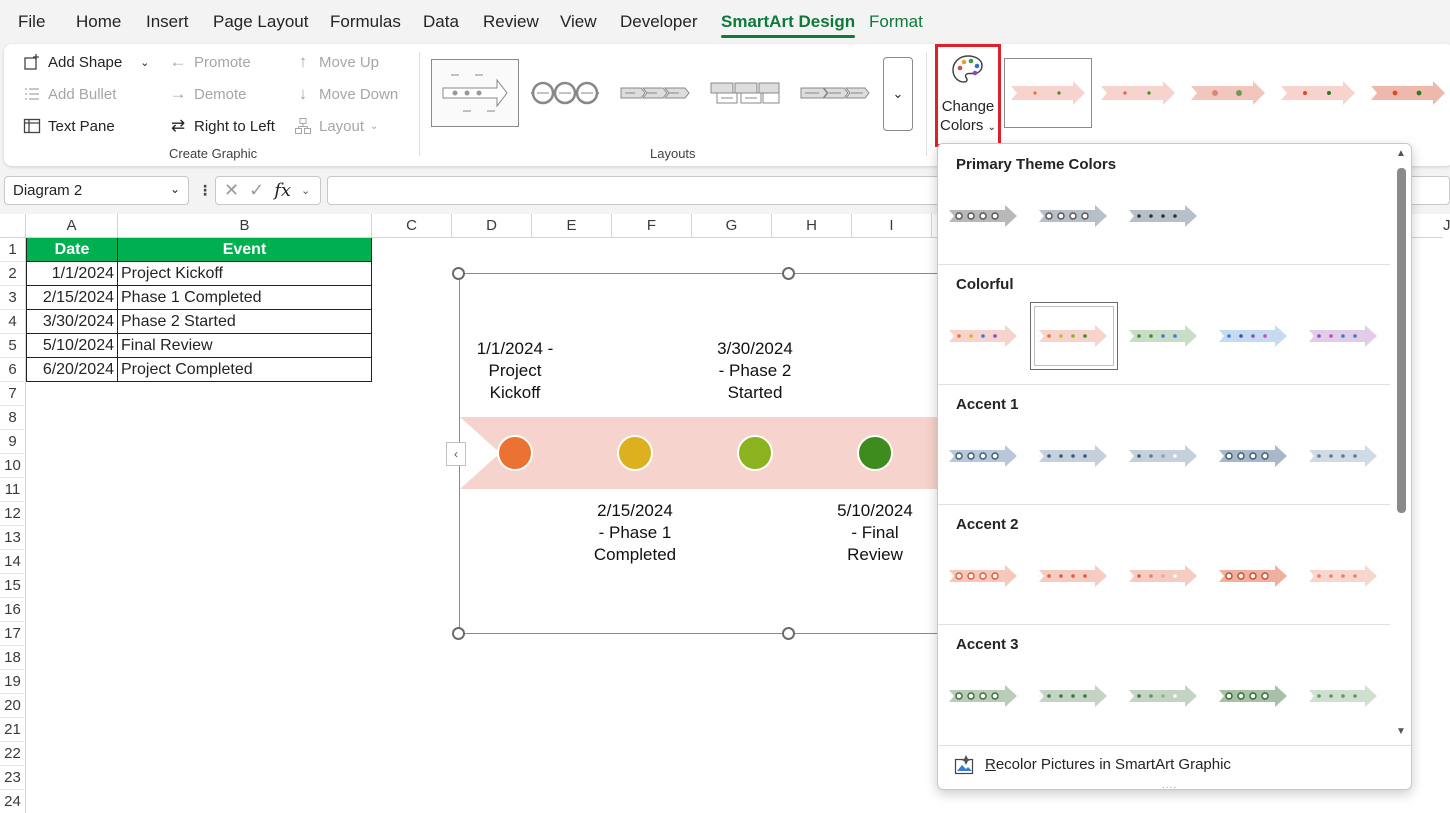 Image resolution: width=1450 pixels, height=813 pixels. I want to click on timeline-node-label: 5/10/2024 - Final Review, so click(875, 533).